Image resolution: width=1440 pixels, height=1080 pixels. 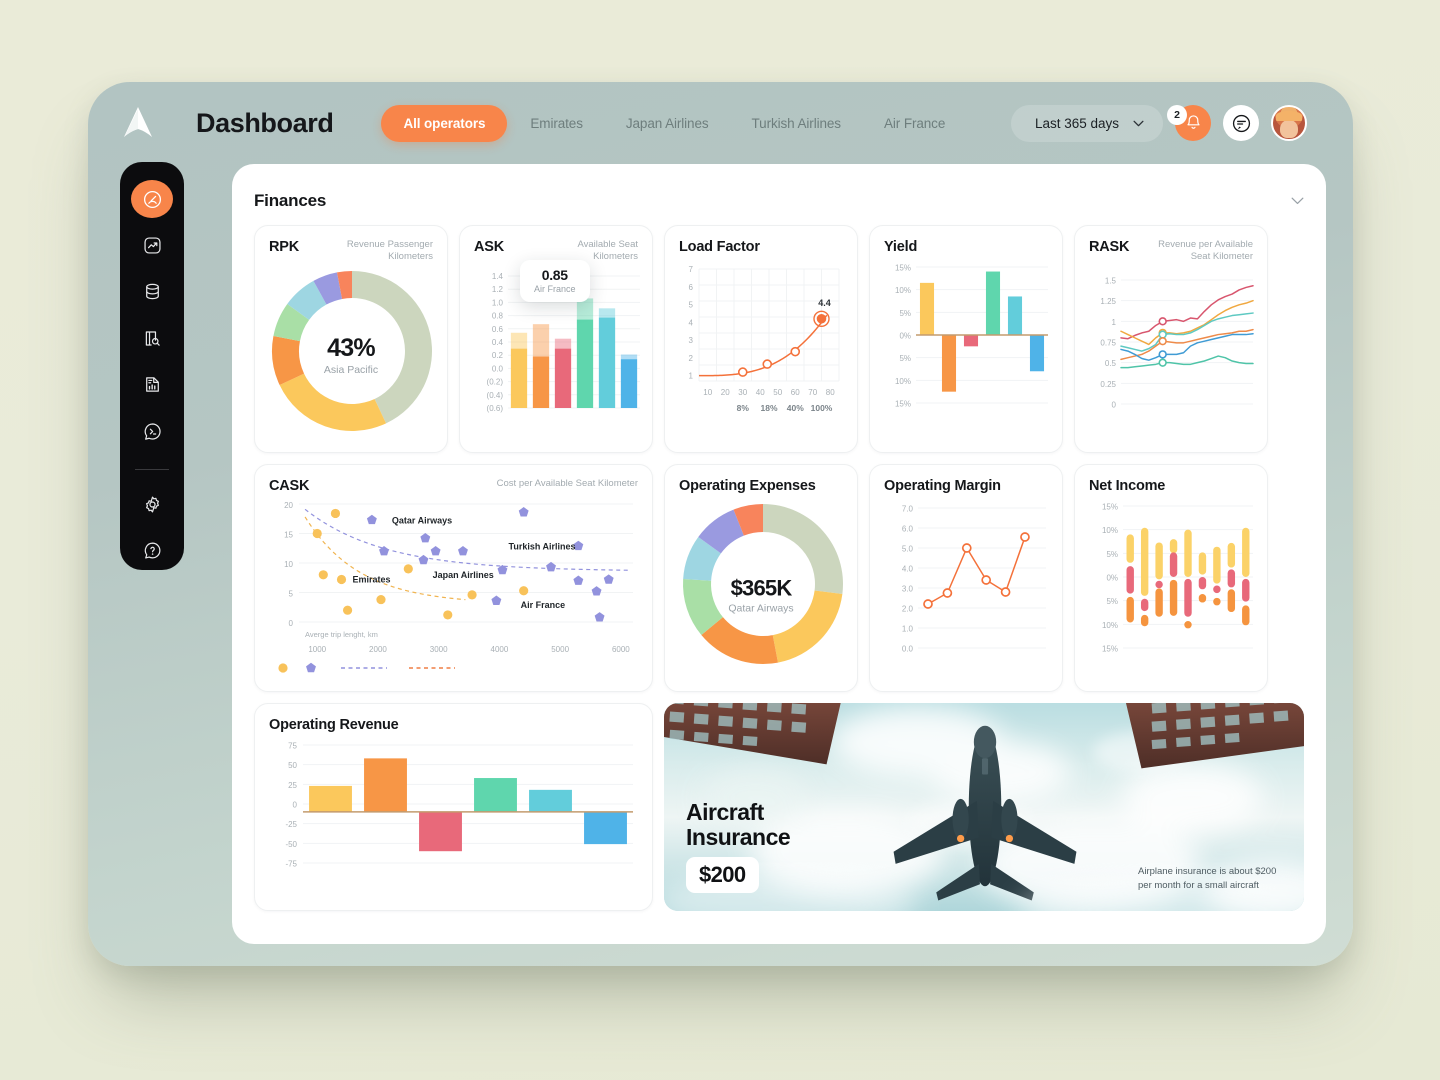 I want to click on operator-tab-air-france: Air France, so click(x=914, y=123).